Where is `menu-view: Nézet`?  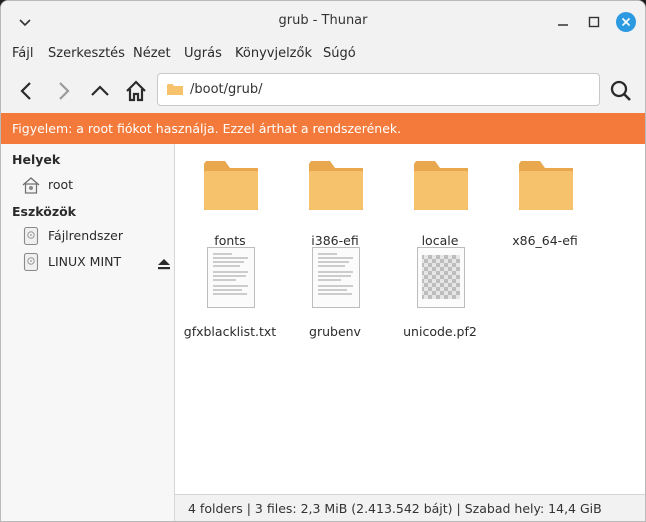 menu-view: Nézet is located at coordinates (152, 53).